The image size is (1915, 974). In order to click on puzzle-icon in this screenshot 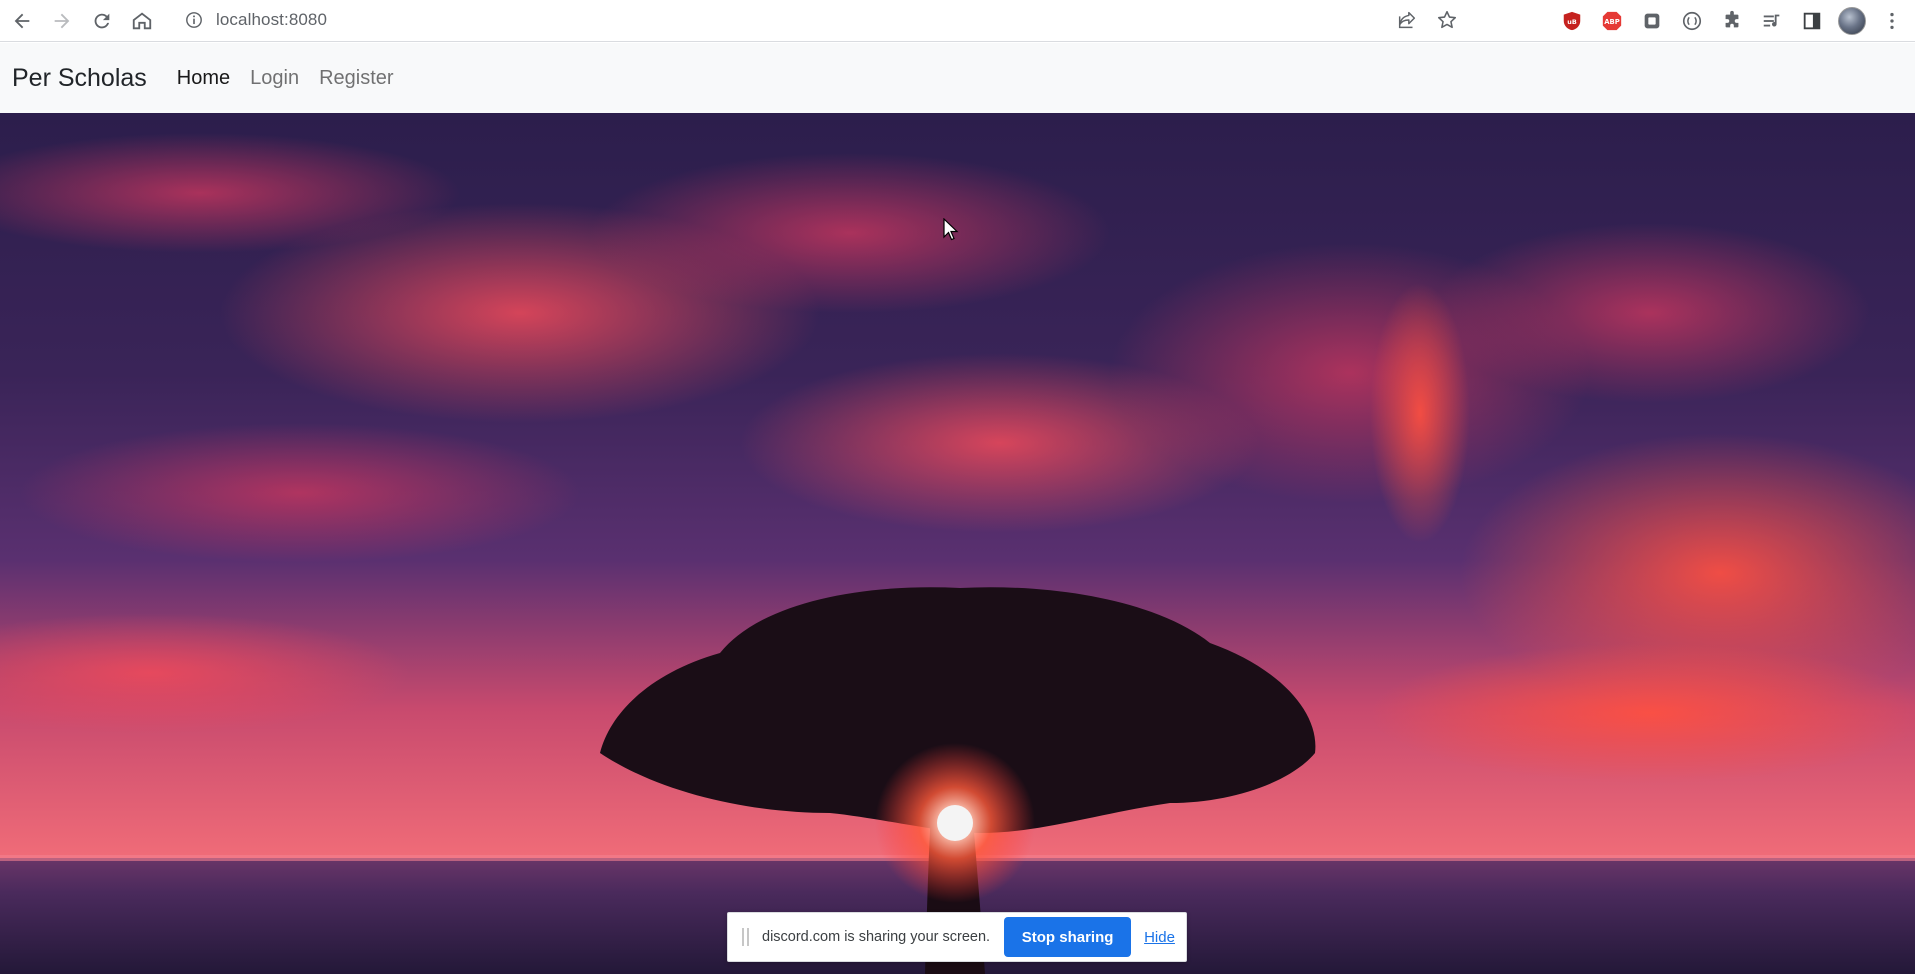, I will do `click(1732, 19)`.